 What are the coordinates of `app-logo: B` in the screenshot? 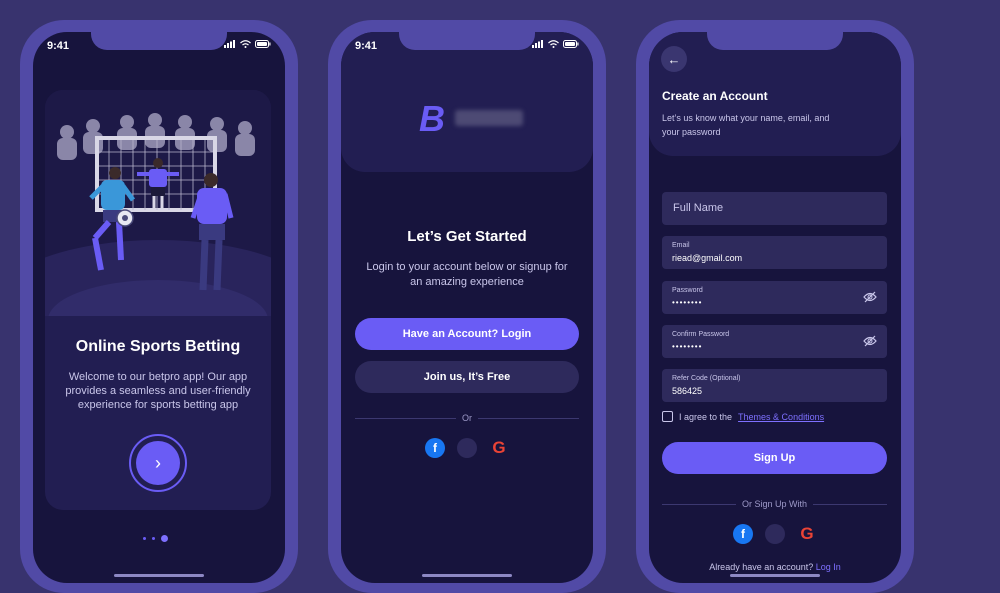 It's located at (432, 118).